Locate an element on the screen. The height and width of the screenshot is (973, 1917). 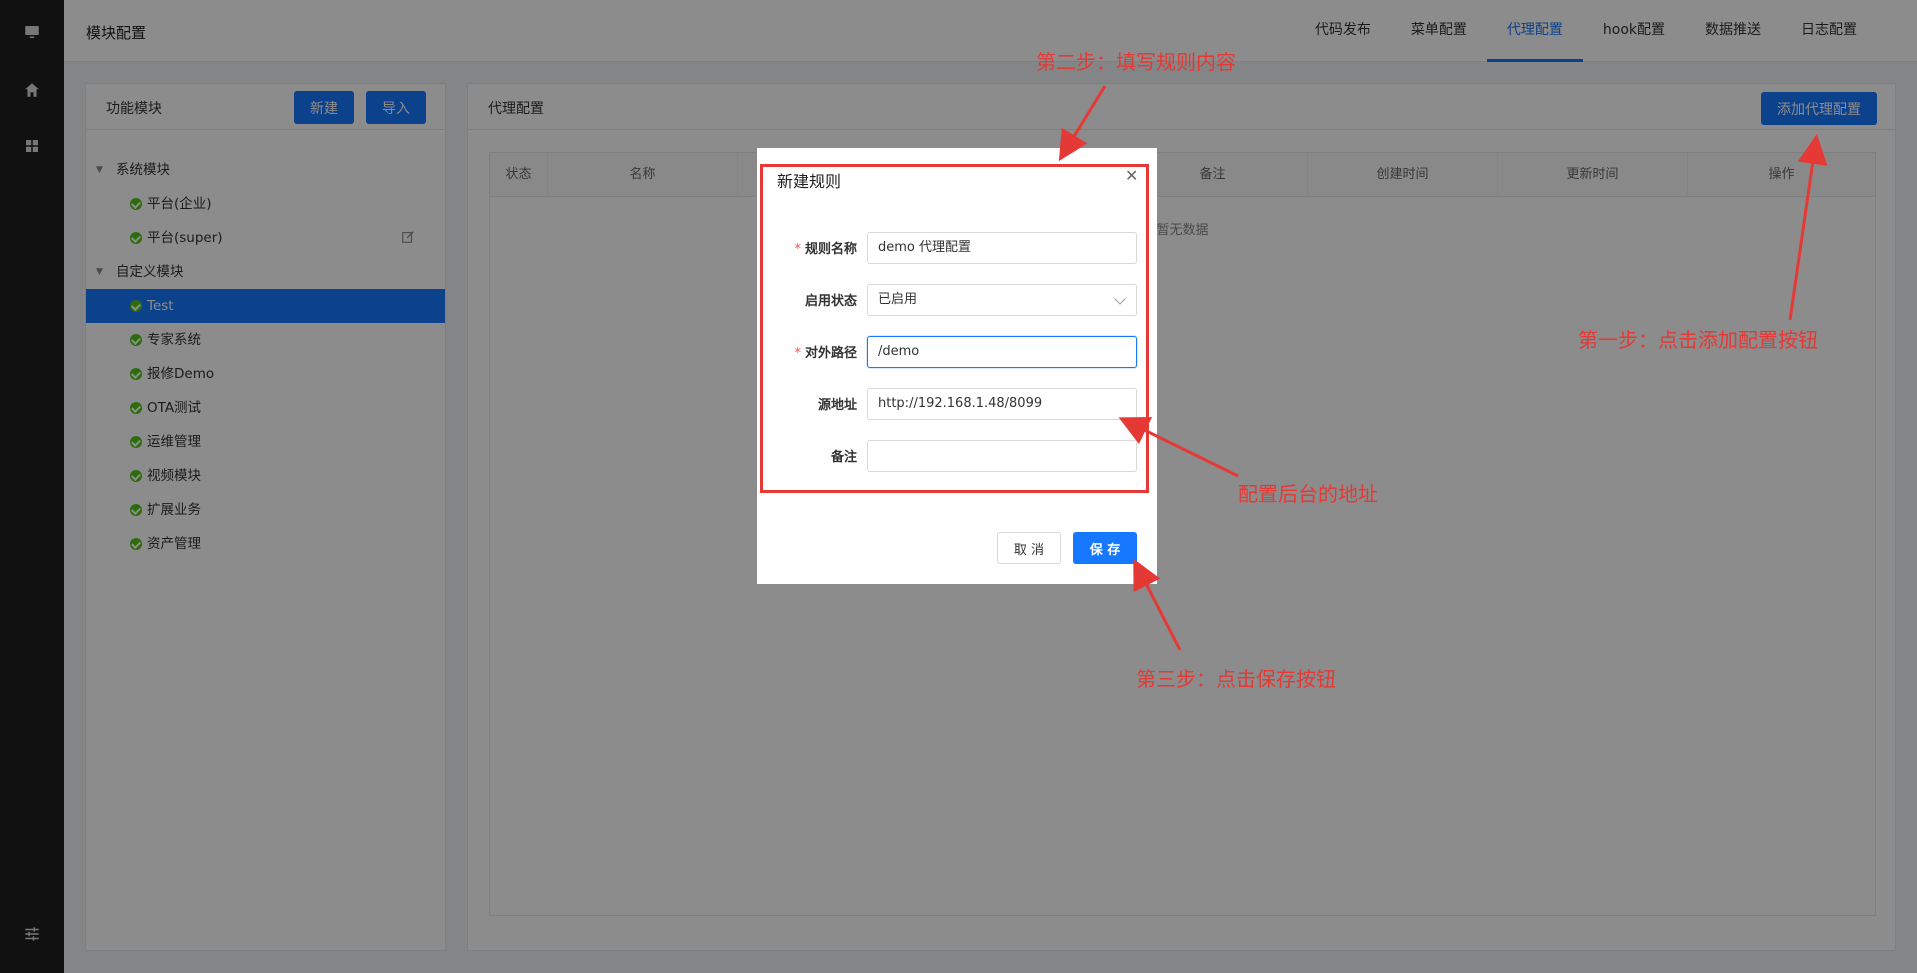
form-row-status: 启用状态 已启用 is located at coordinates (957, 300).